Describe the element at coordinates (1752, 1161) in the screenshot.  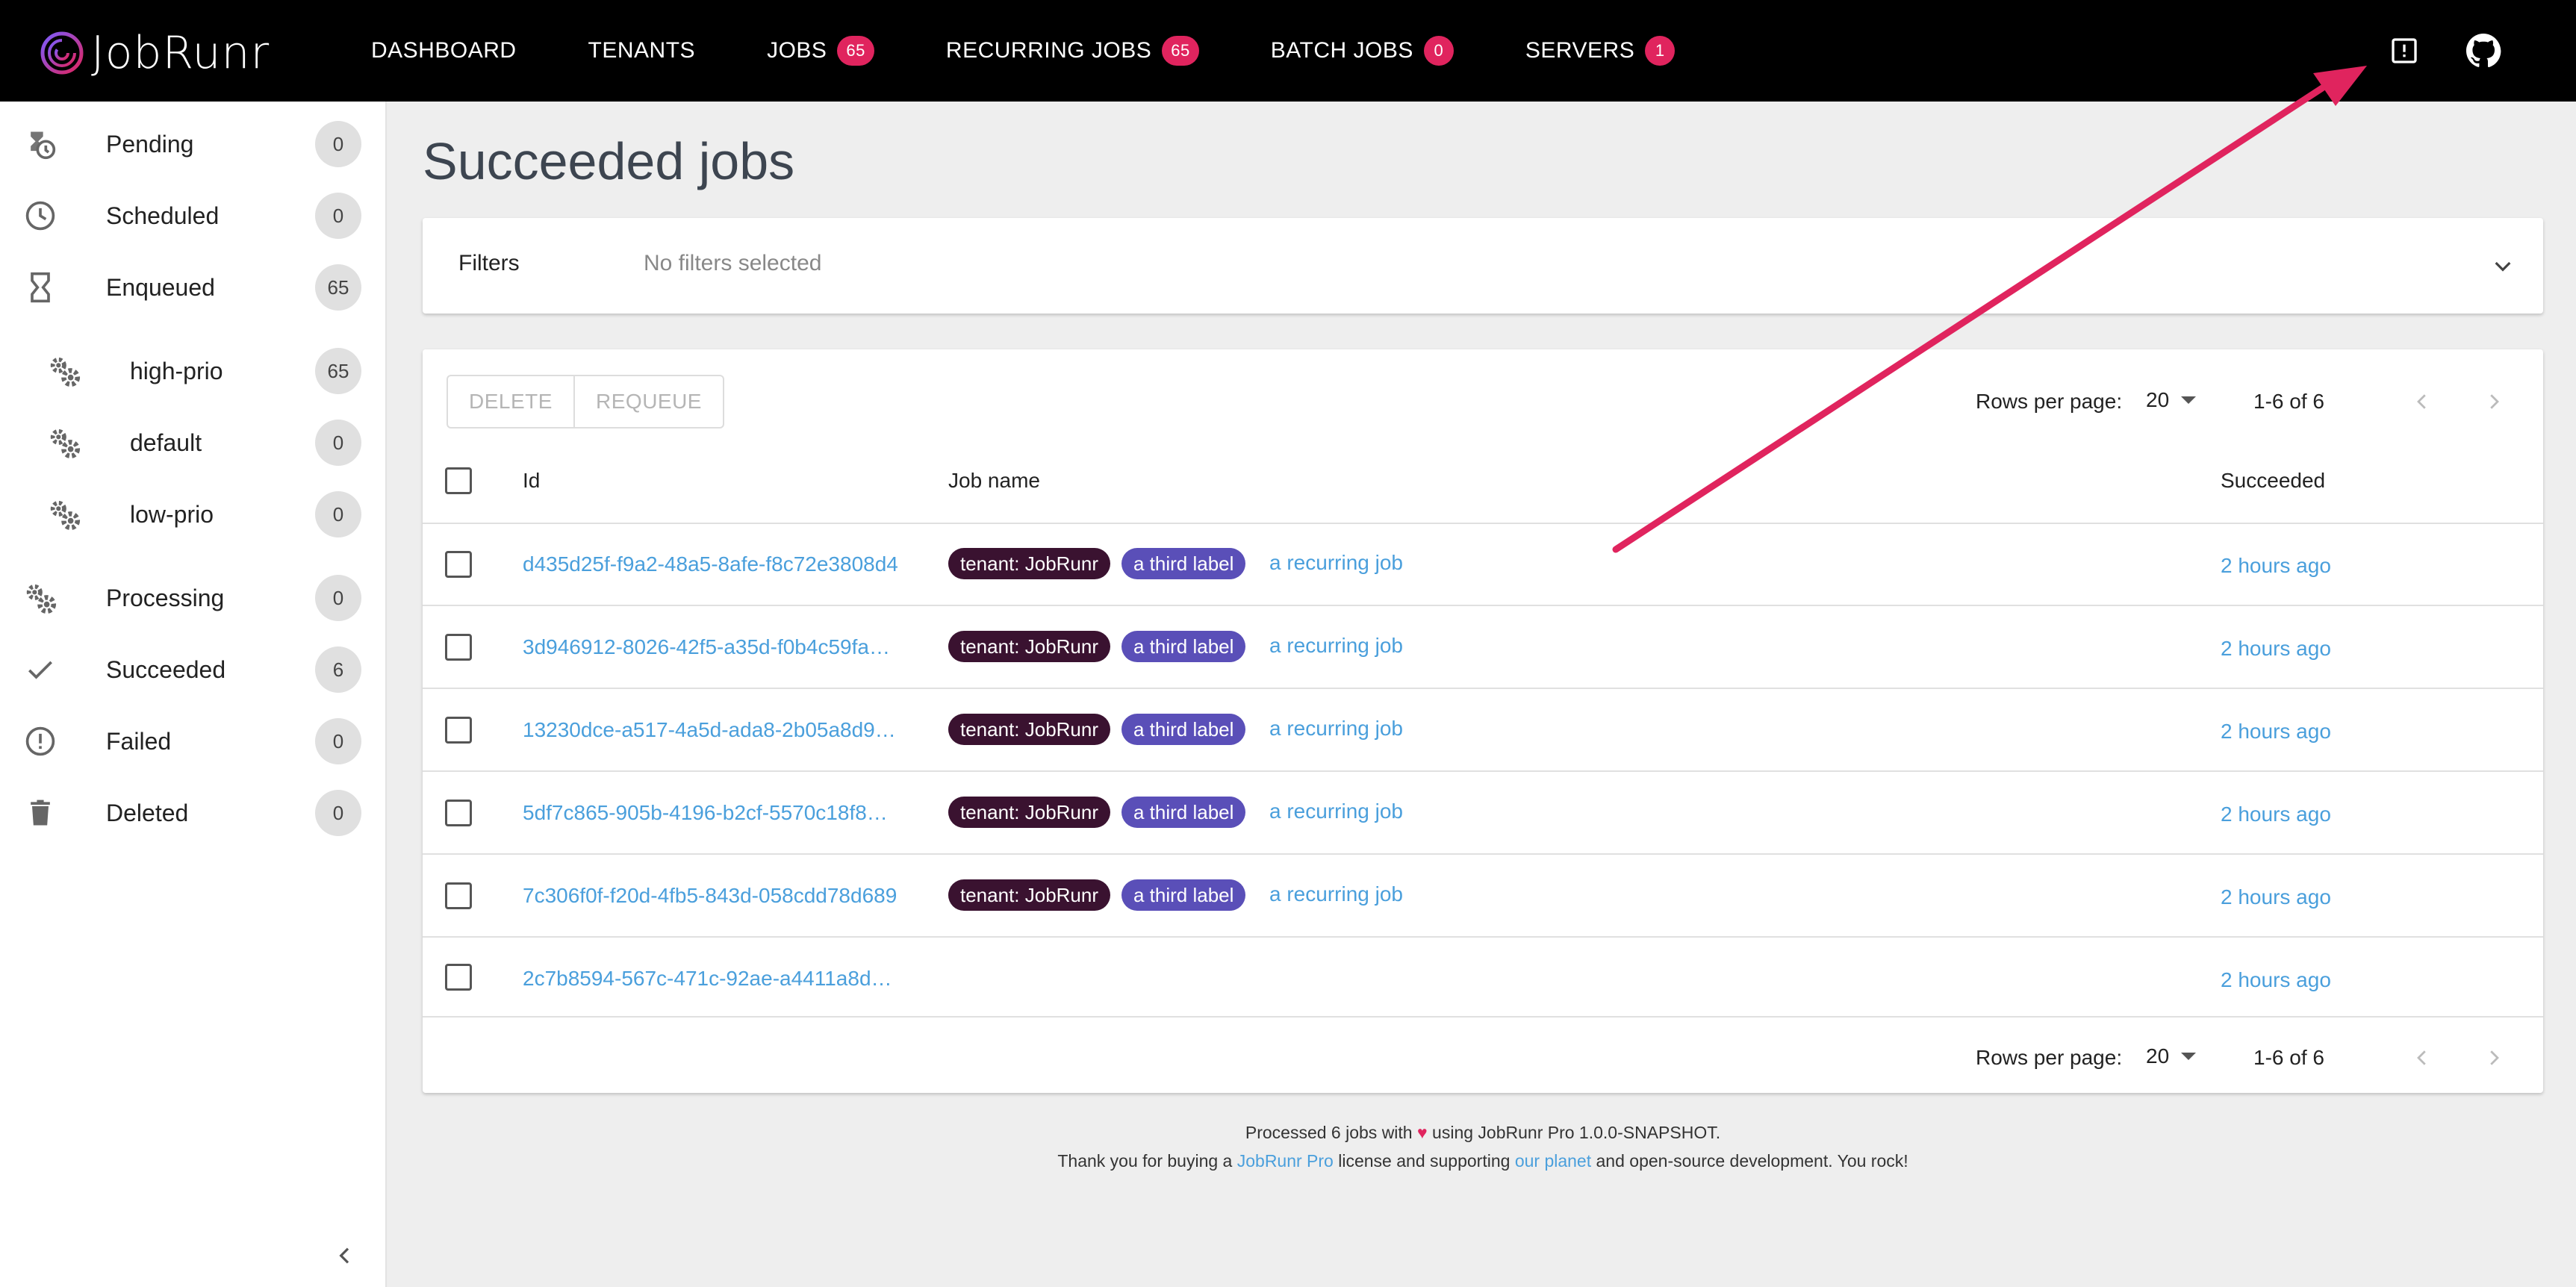
I see `footer-text: and open-source development. You rock!` at that location.